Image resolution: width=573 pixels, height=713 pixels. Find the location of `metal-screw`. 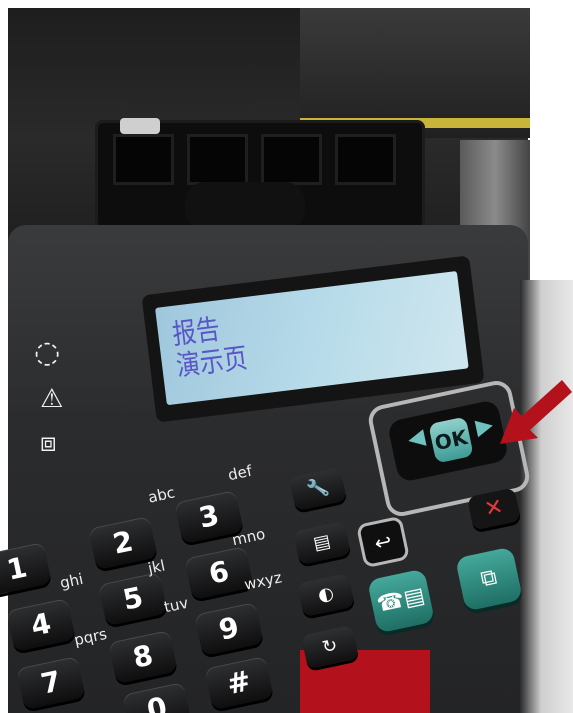

metal-screw is located at coordinates (140, 126).